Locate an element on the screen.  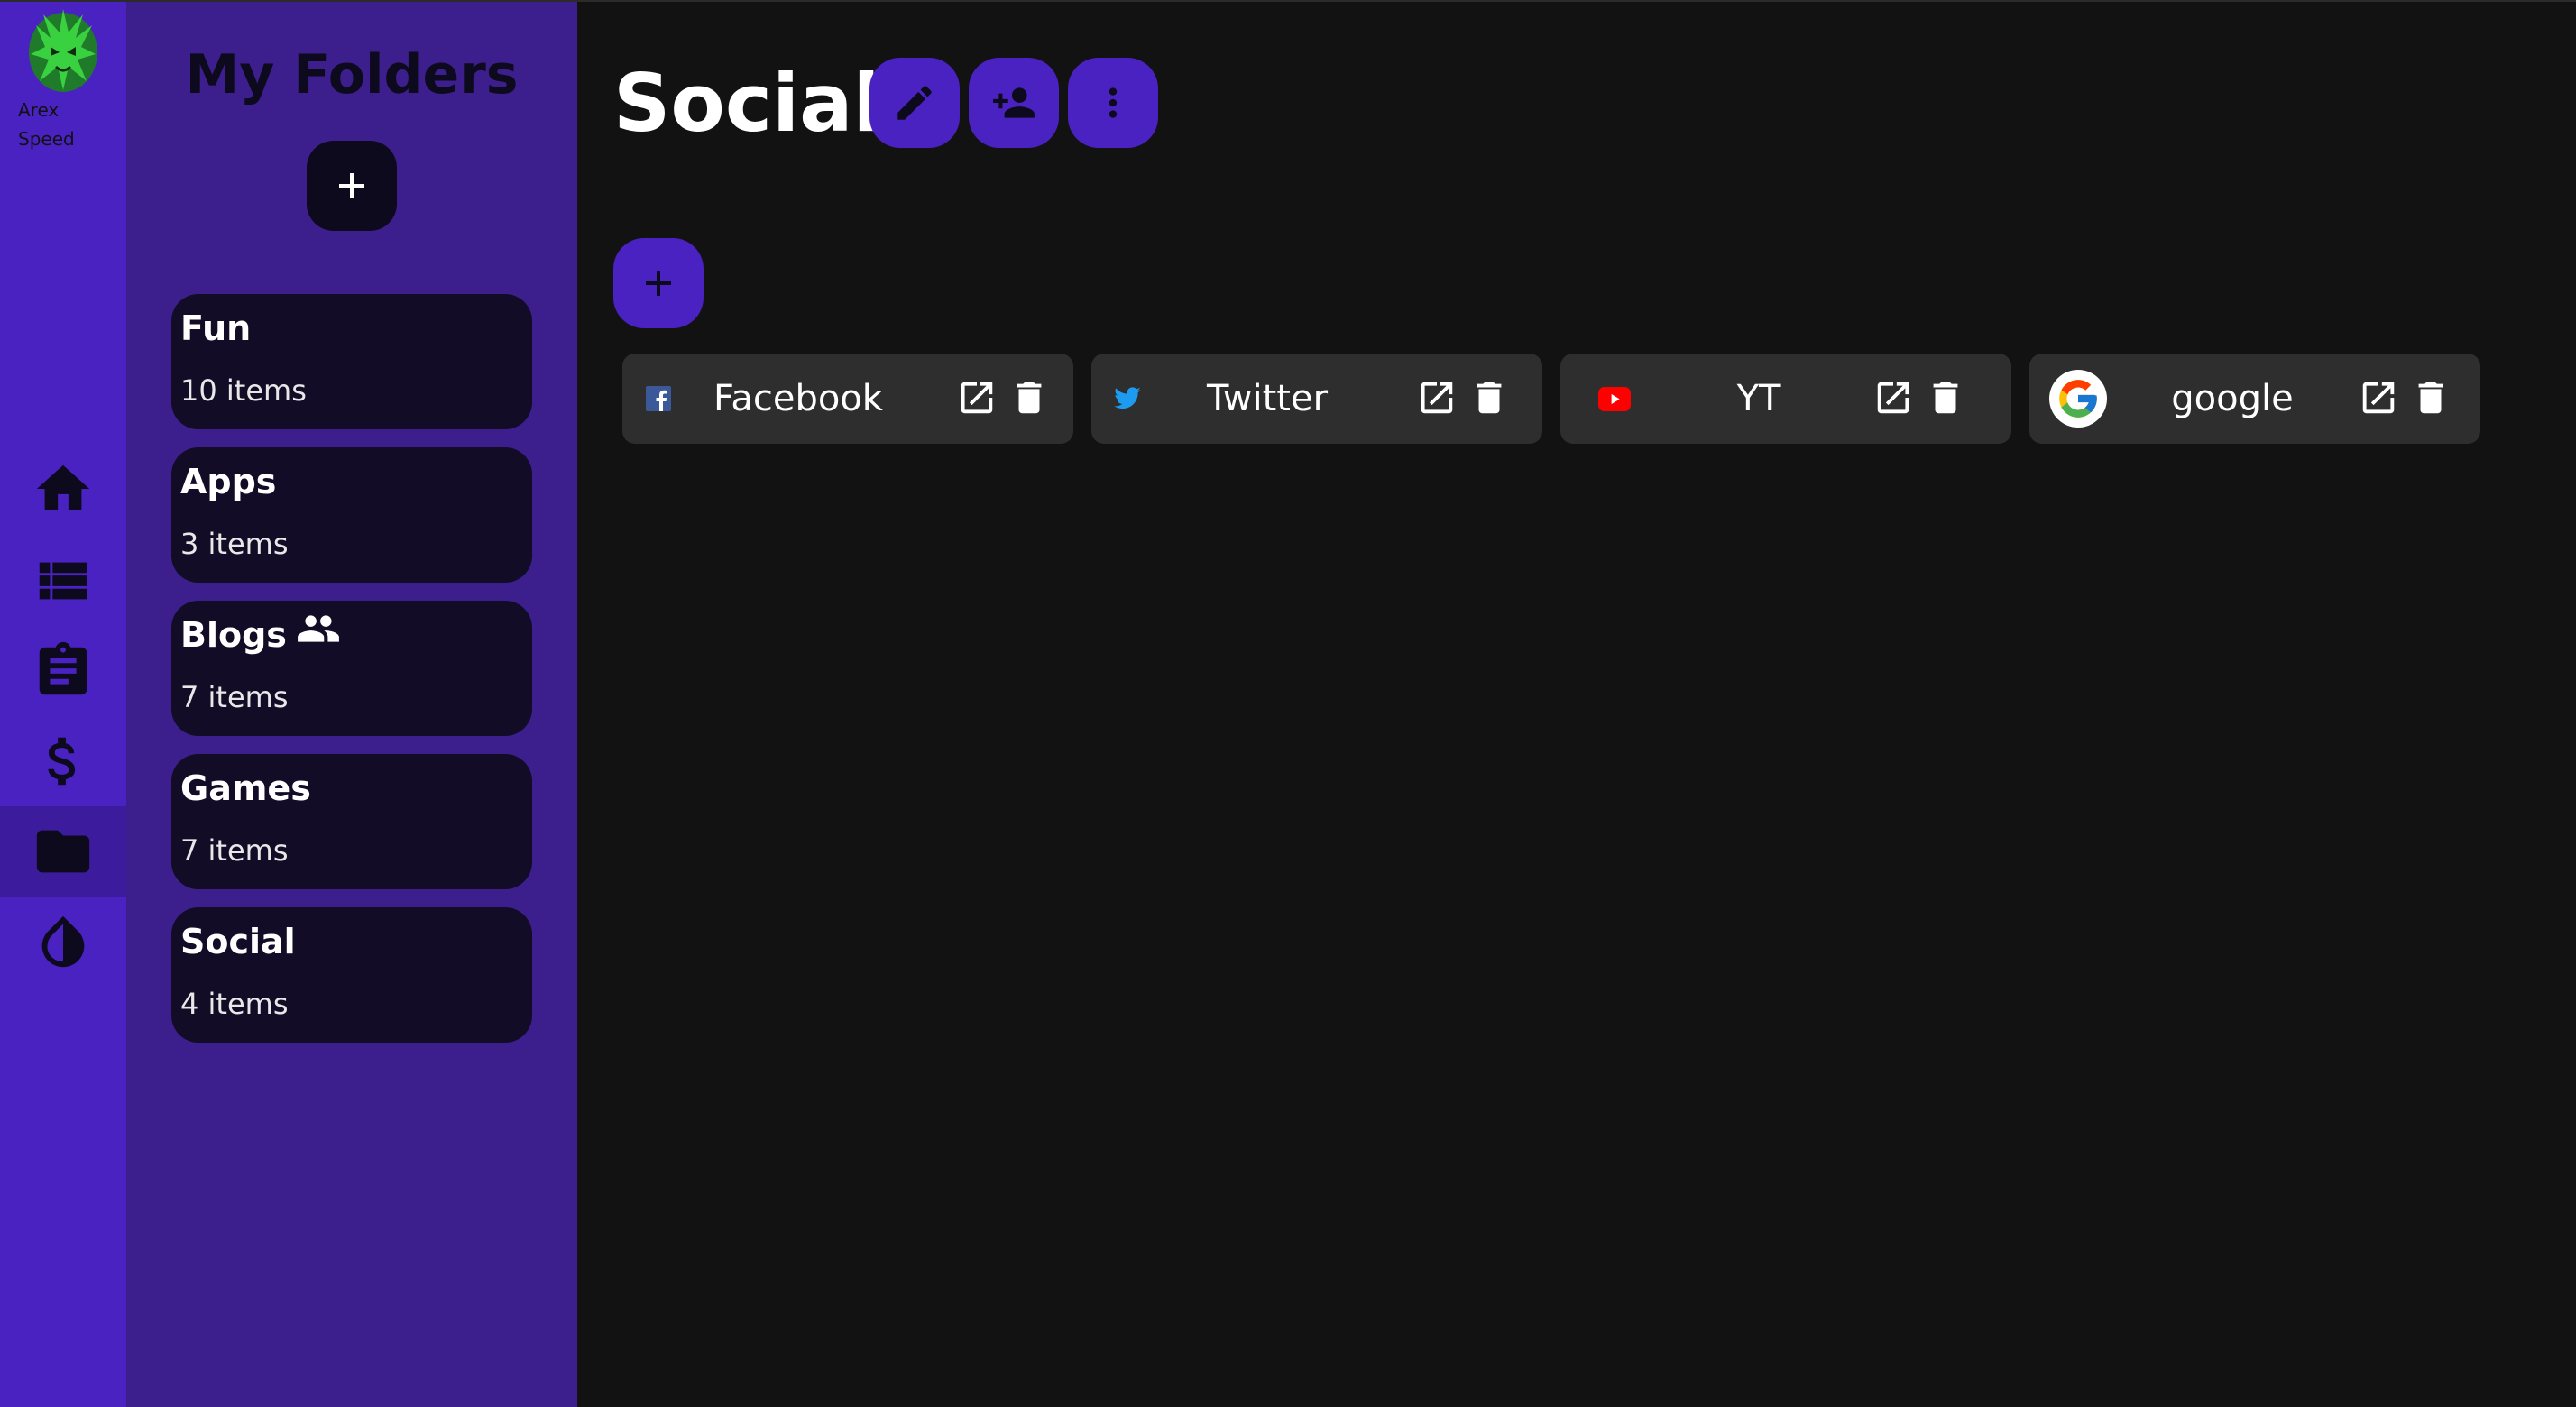
more-vertical-icon is located at coordinates (1113, 102).